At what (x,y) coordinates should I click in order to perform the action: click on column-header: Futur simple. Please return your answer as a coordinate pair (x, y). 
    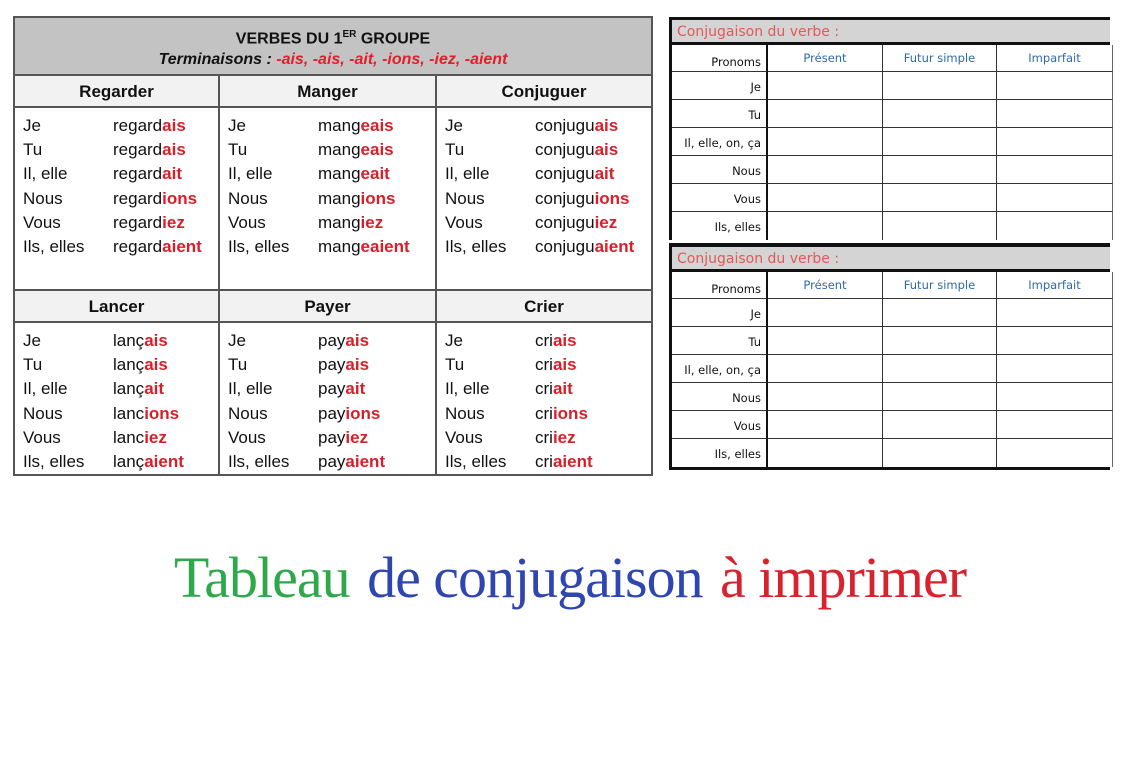
    Looking at the image, I should click on (940, 58).